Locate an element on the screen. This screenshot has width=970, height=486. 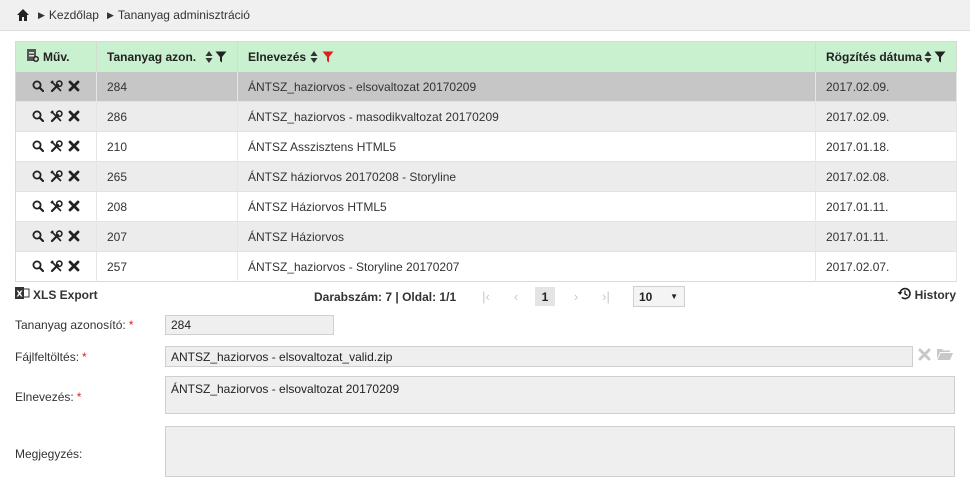
page-size-value: 10 is located at coordinates (646, 296).